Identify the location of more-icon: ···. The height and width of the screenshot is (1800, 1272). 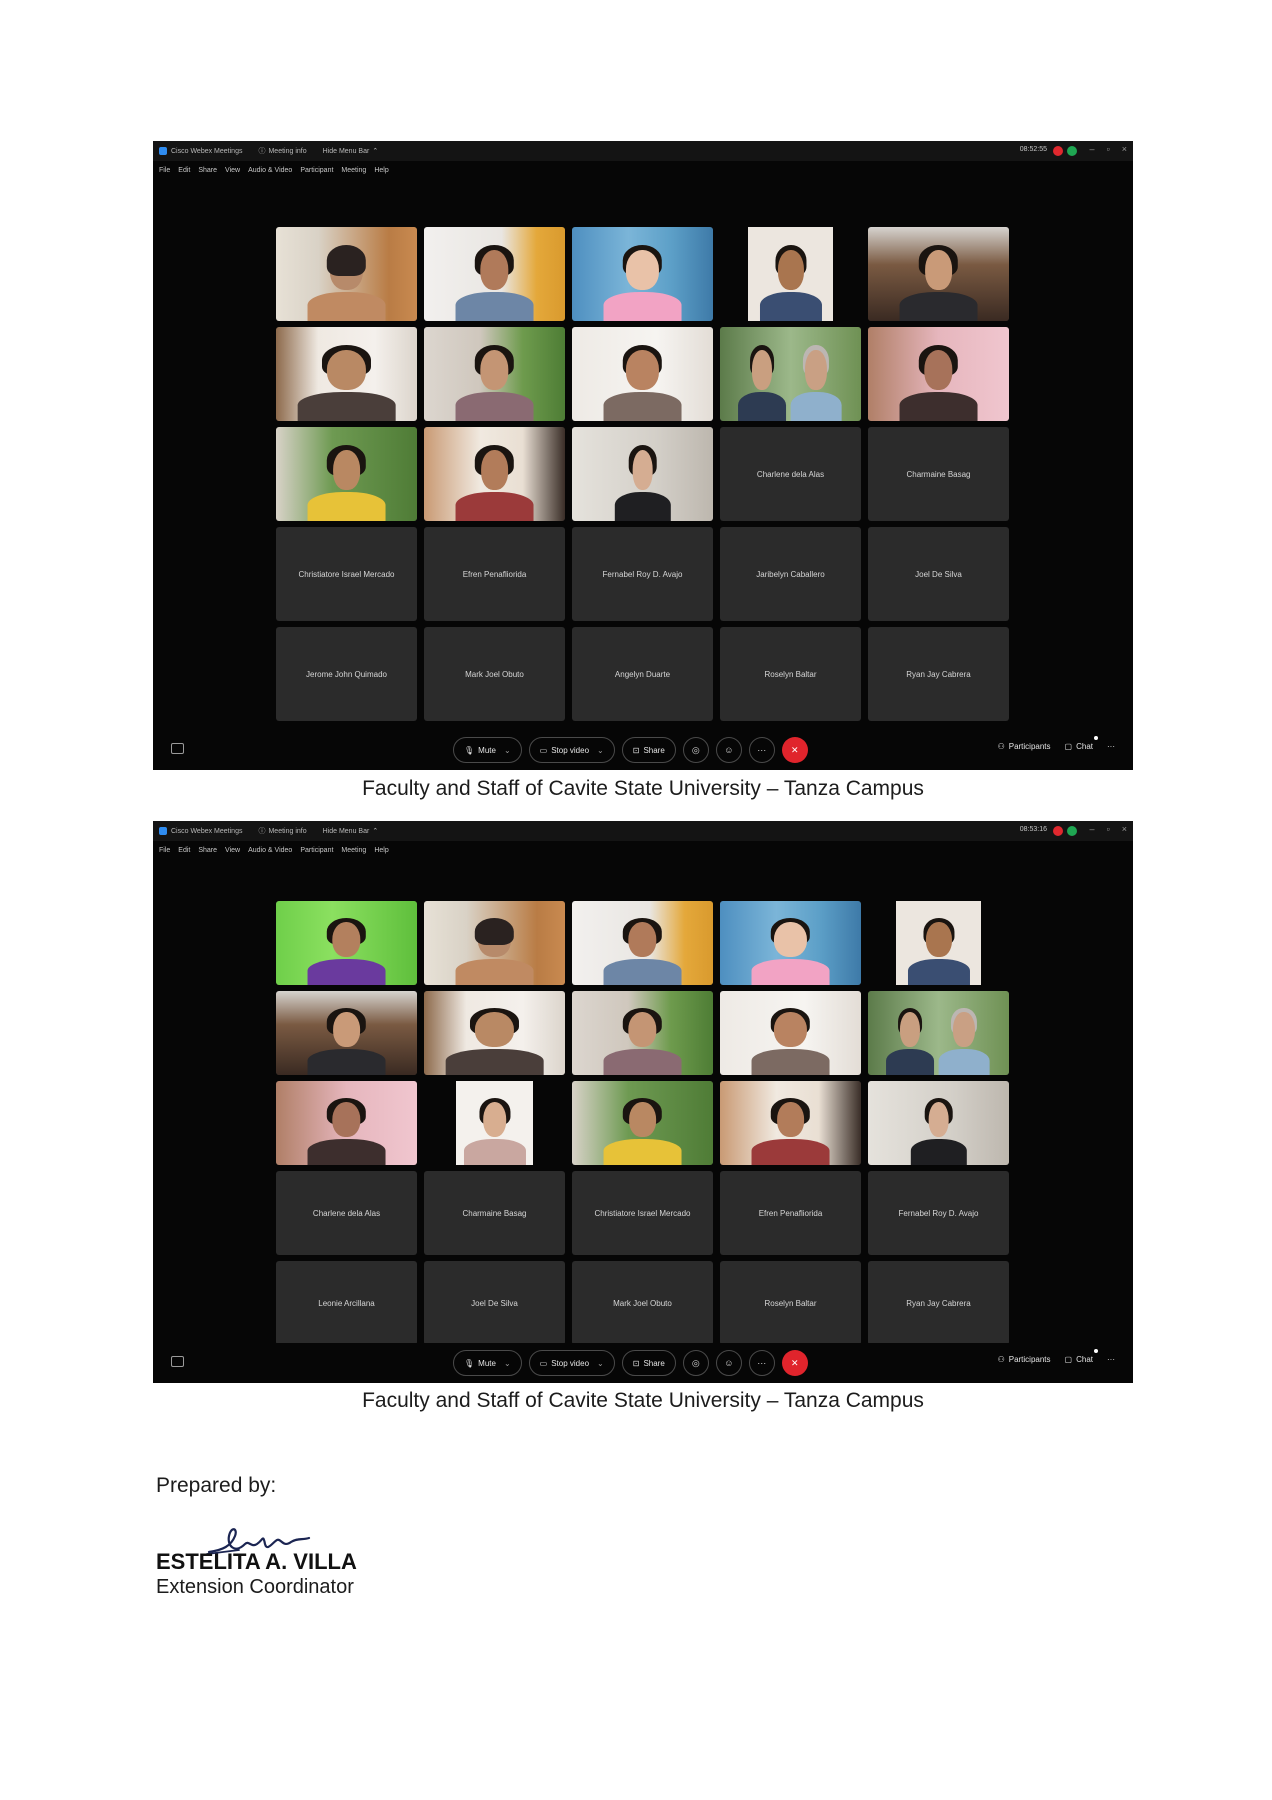
(1111, 746).